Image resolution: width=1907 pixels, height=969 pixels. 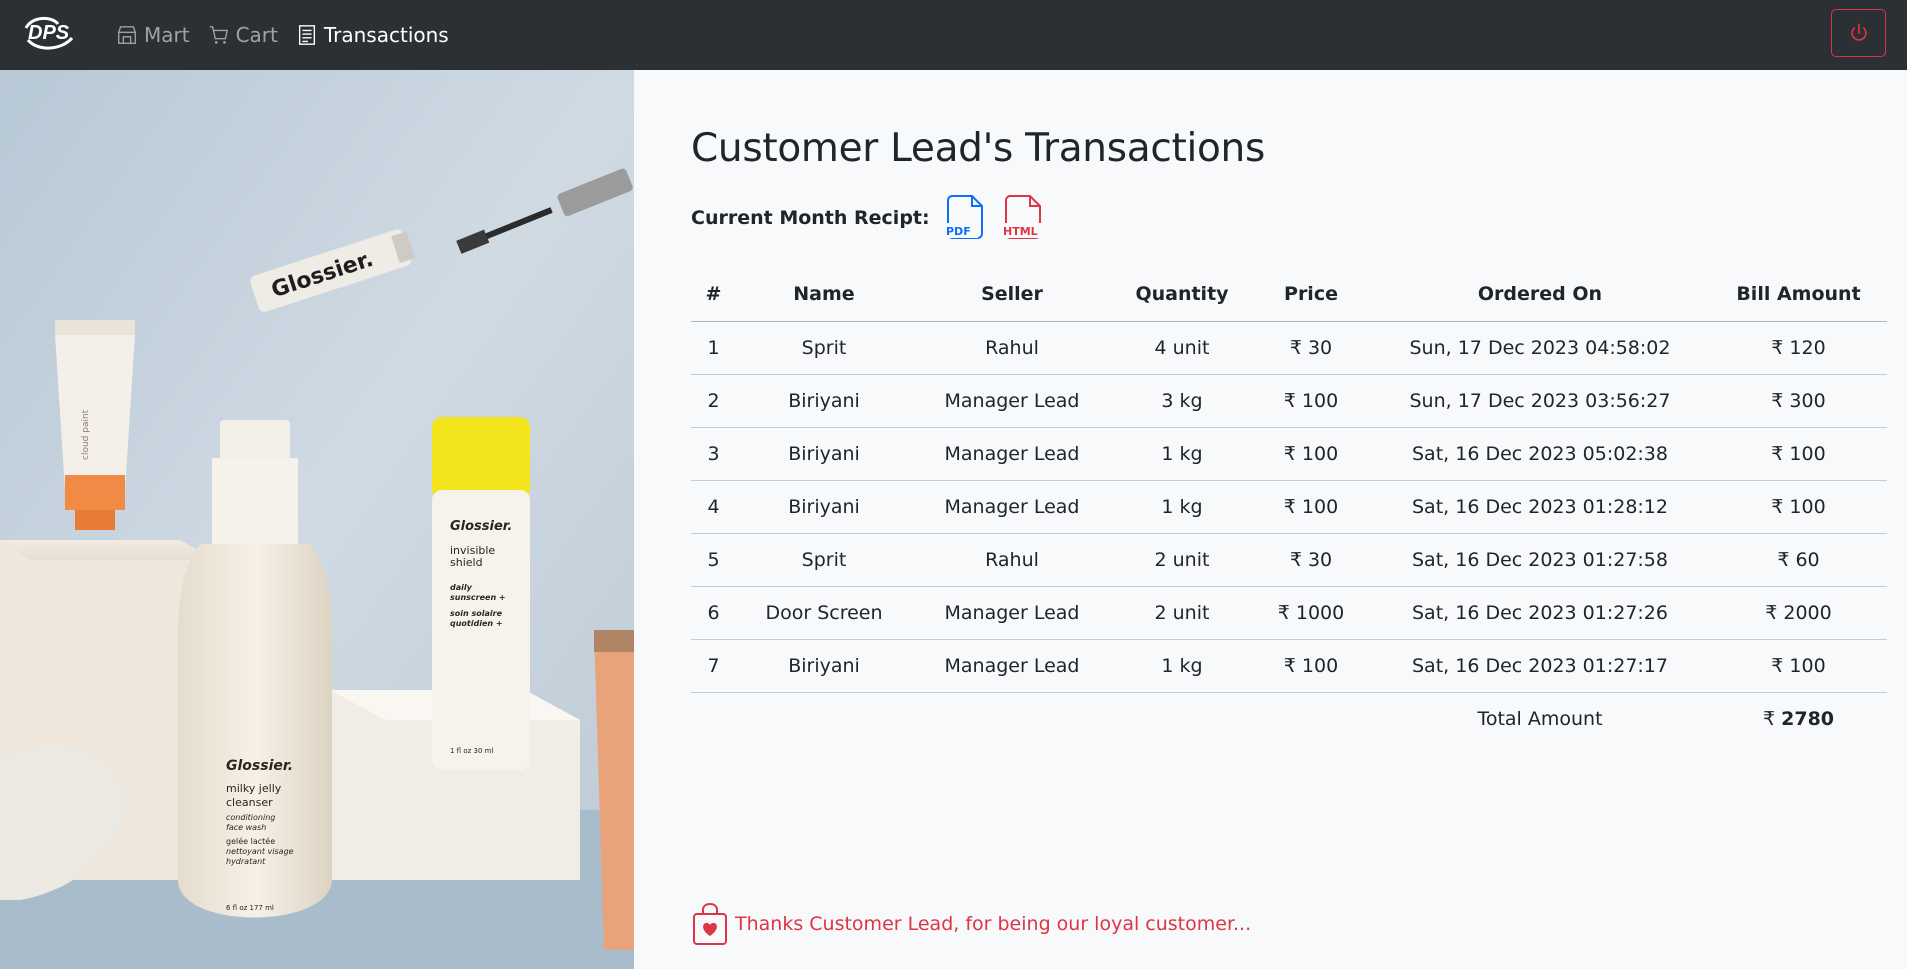 I want to click on shopping-bag-heart-icon, so click(x=710, y=923).